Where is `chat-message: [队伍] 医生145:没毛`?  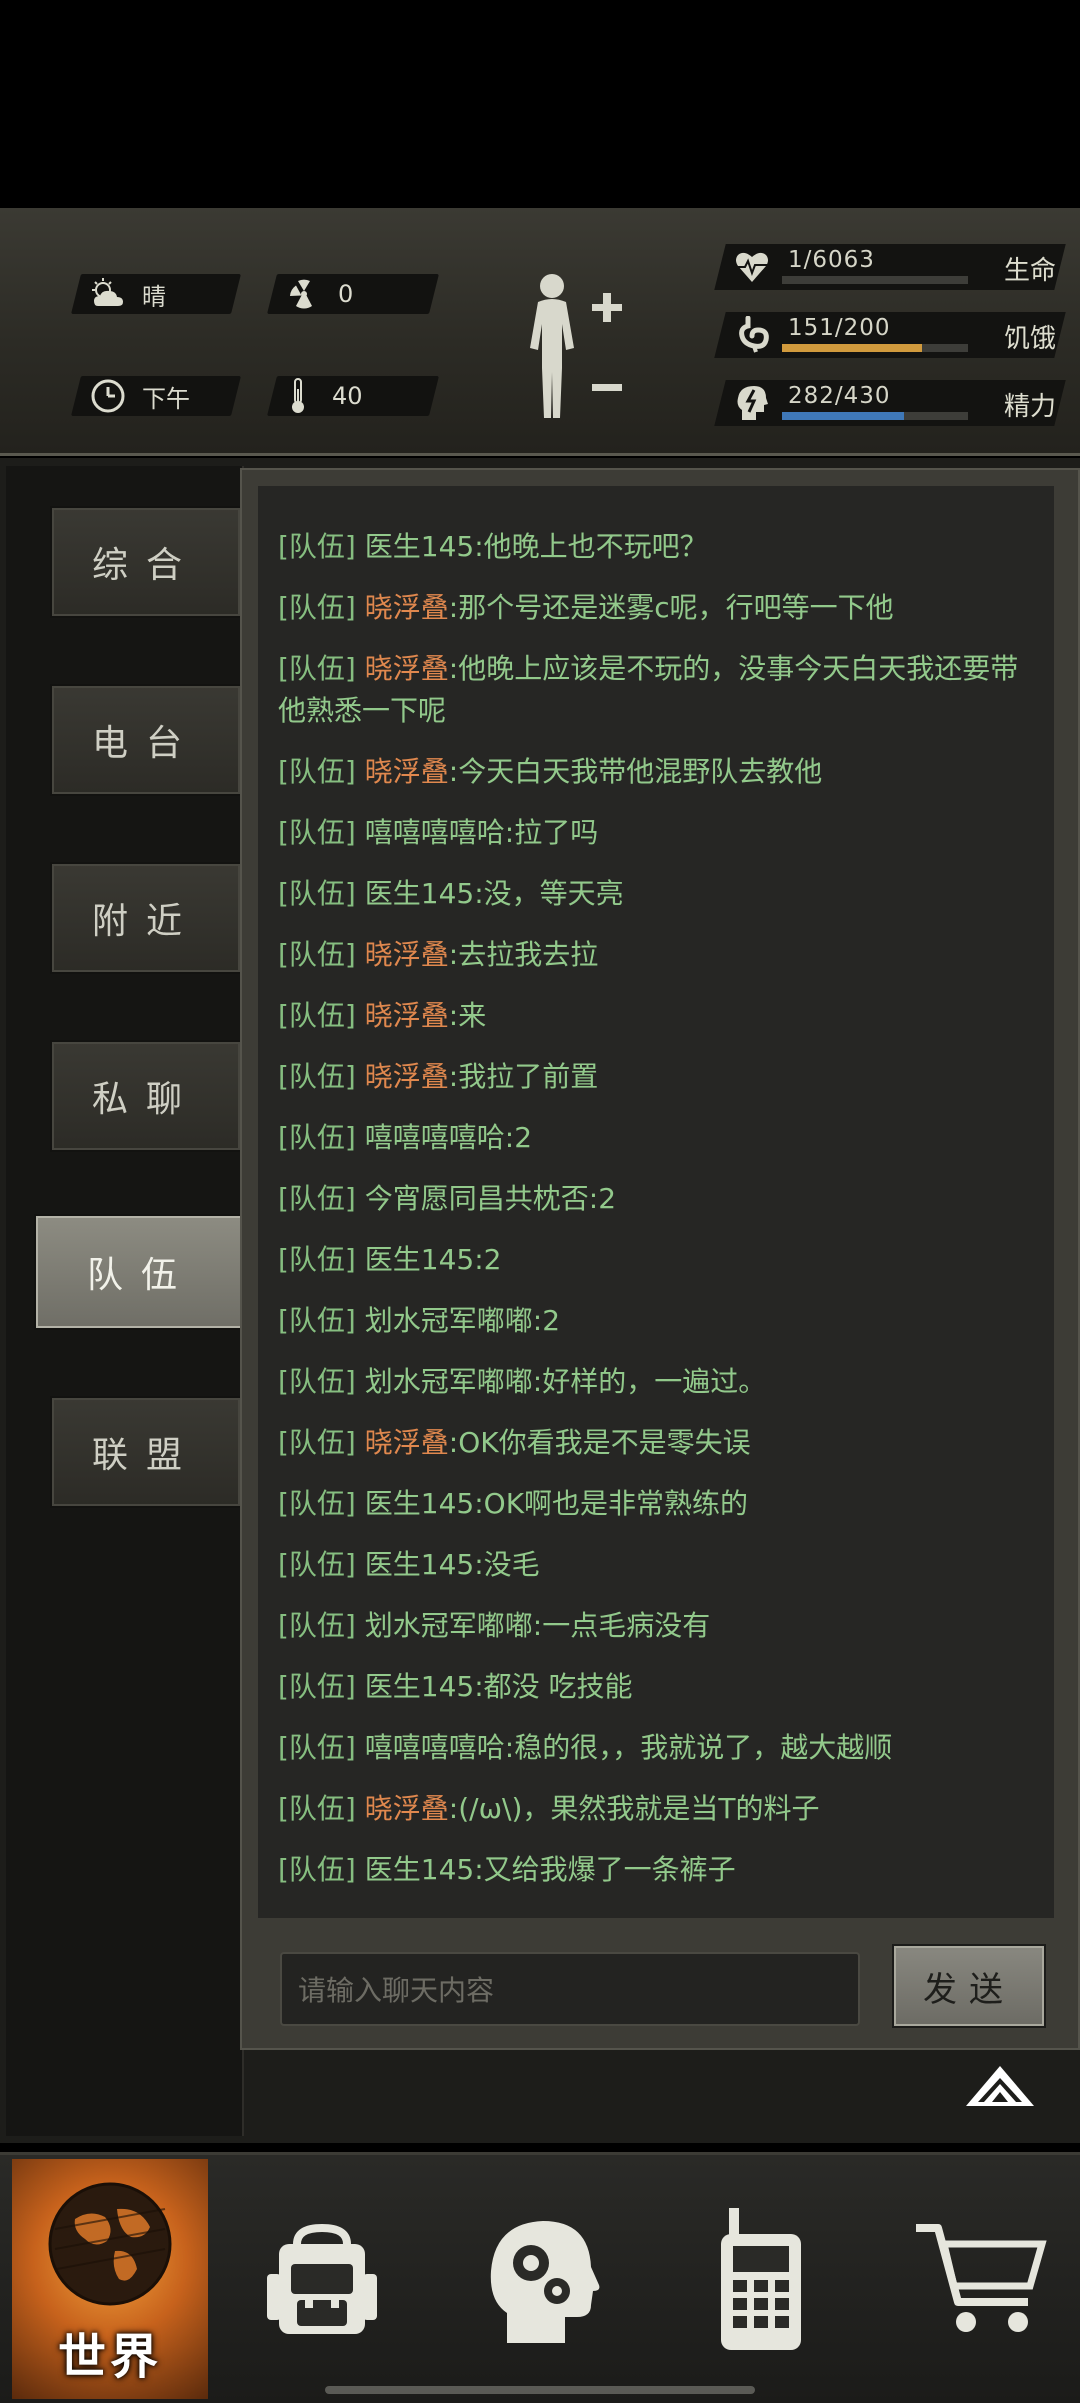
chat-message: [队伍] 医生145:没毛 is located at coordinates (656, 1565).